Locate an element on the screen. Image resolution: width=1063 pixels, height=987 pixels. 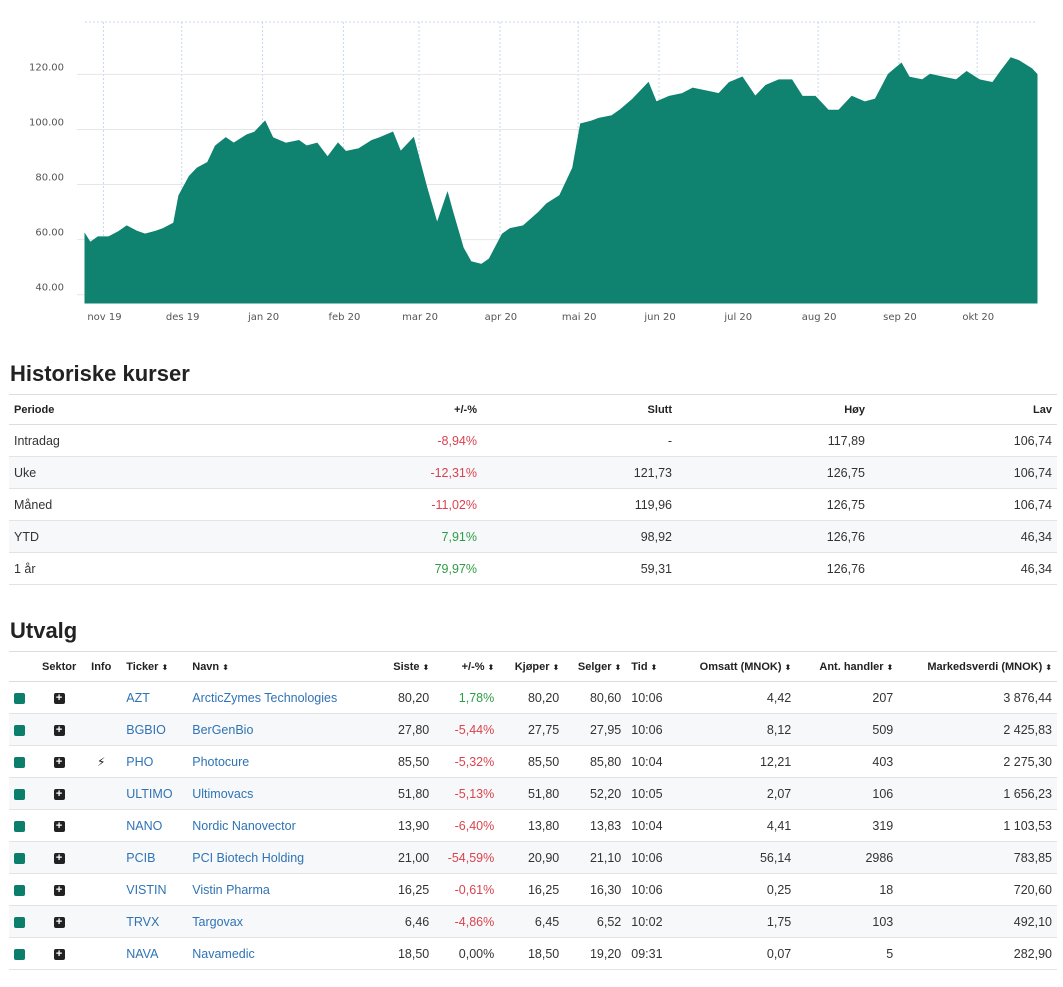
bid-cell: 13,80 is located at coordinates (532, 825).